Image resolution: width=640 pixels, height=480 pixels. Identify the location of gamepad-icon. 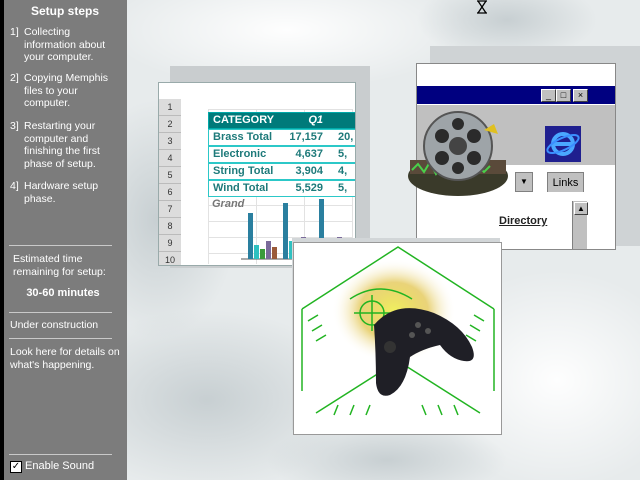
(398, 331).